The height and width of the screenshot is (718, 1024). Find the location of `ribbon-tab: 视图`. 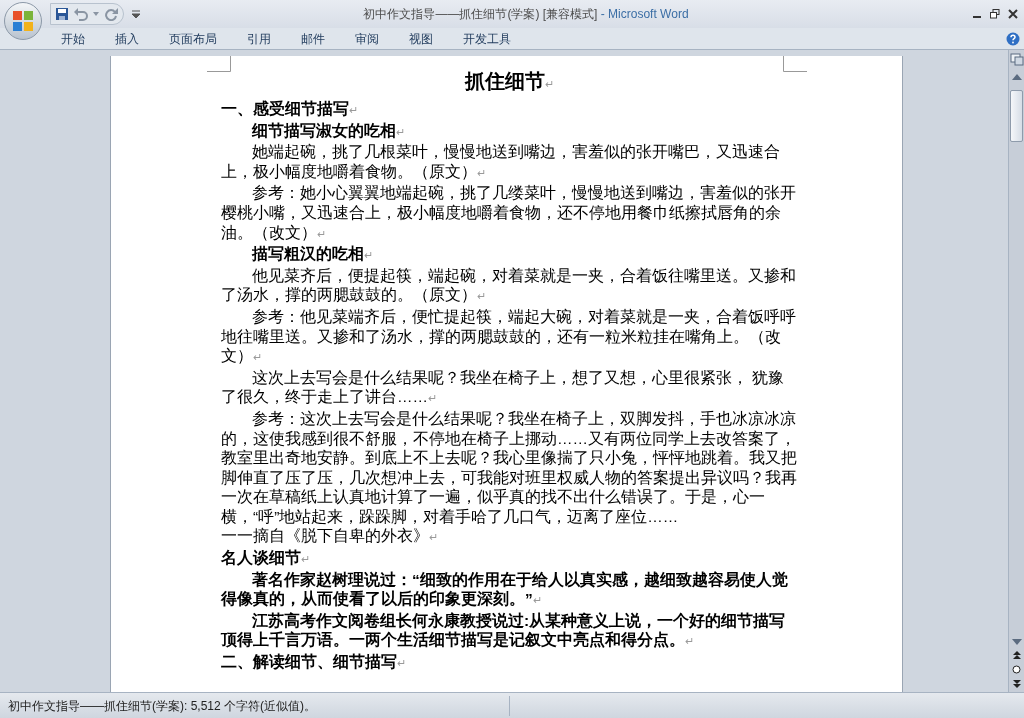

ribbon-tab: 视图 is located at coordinates (421, 38).